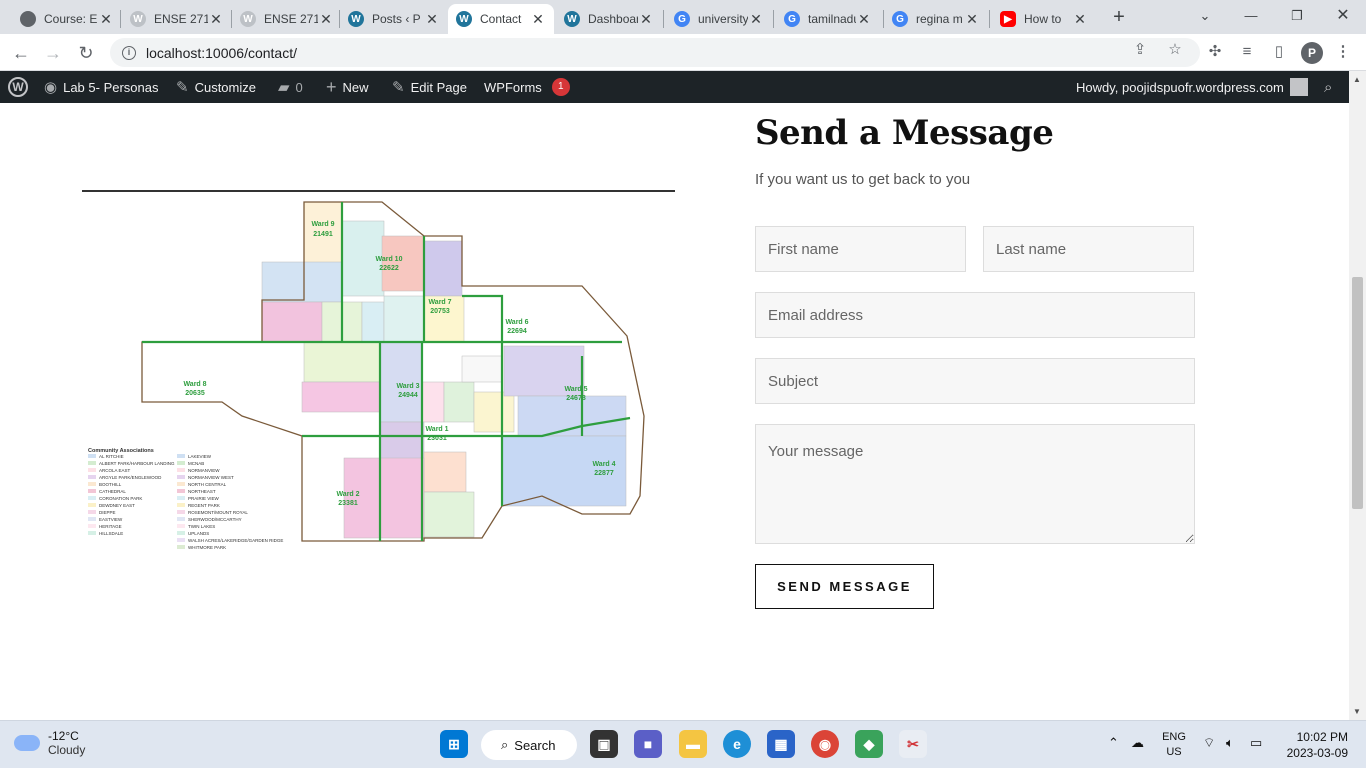 Image resolution: width=1366 pixels, height=768 pixels. I want to click on media-icon: ≡, so click(1247, 52).